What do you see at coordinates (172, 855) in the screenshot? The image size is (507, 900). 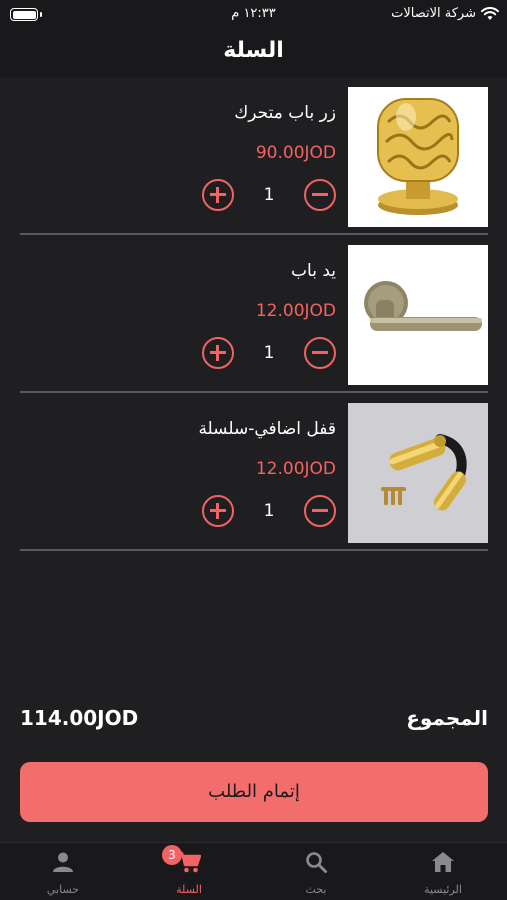 I see `cart-count-badge: 3` at bounding box center [172, 855].